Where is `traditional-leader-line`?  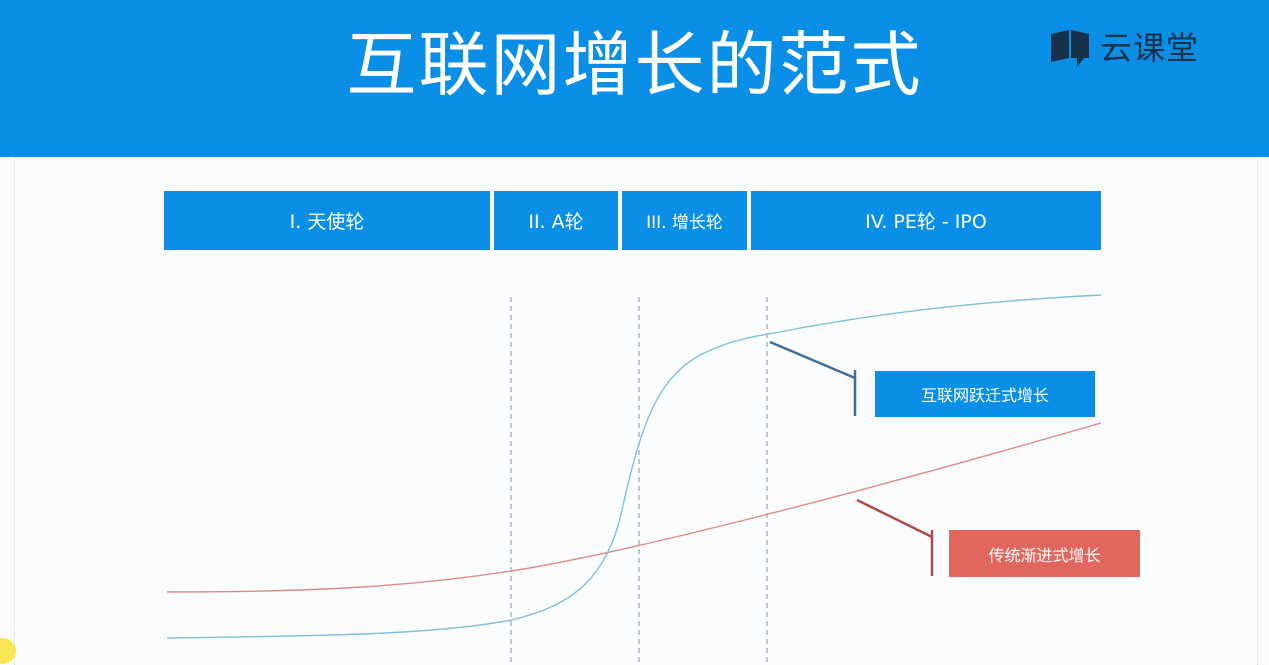
traditional-leader-line is located at coordinates (894, 518).